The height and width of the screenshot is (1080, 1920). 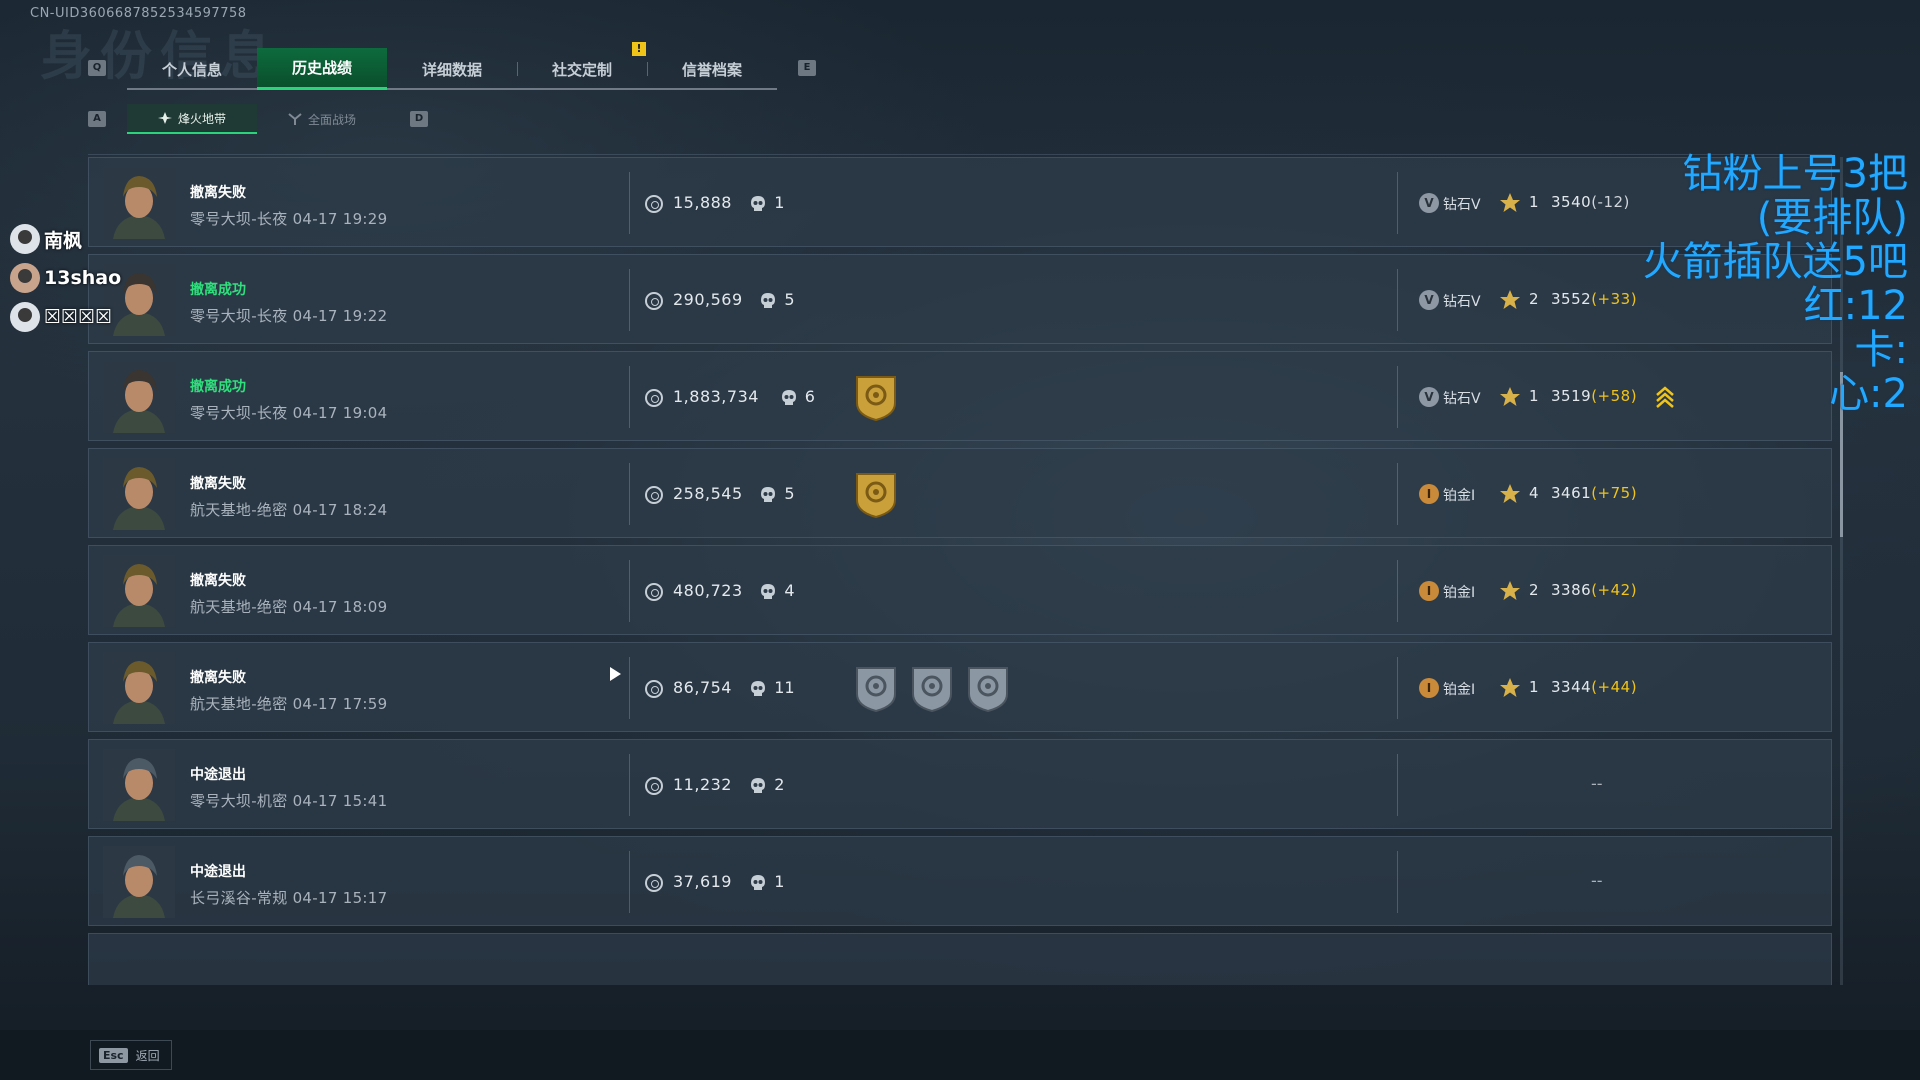 What do you see at coordinates (83, 278) in the screenshot?
I see `viewer-name: 13shao` at bounding box center [83, 278].